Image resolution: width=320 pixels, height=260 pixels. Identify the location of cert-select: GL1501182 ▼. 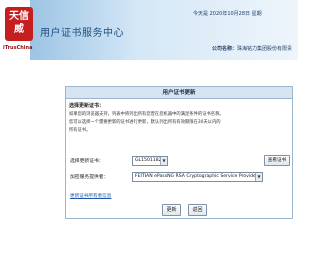
(150, 161).